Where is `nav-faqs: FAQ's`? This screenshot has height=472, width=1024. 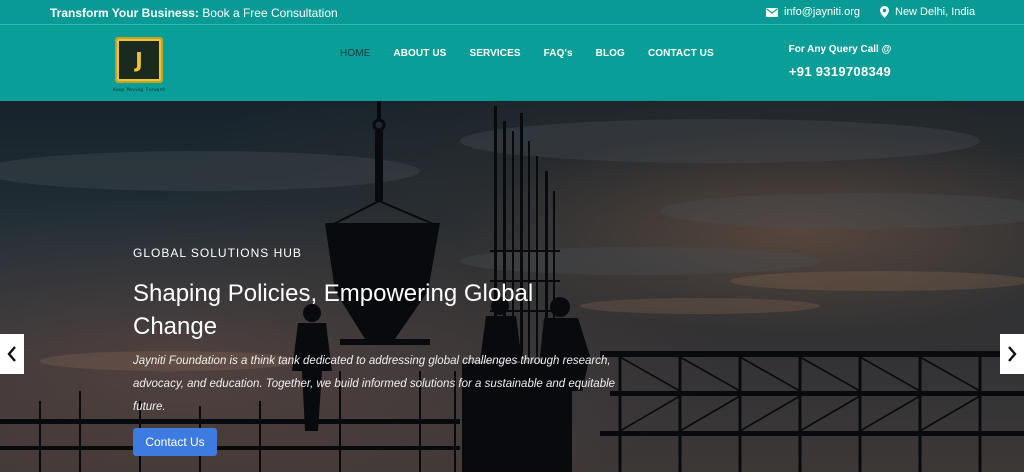
nav-faqs: FAQ's is located at coordinates (558, 53).